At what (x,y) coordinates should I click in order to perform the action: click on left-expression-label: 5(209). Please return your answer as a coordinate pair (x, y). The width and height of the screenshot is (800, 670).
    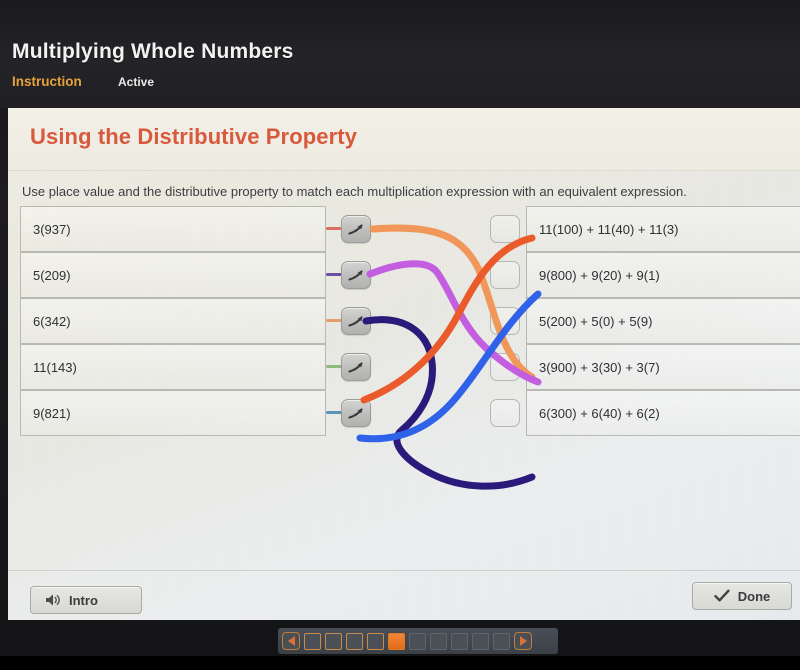
    Looking at the image, I should click on (52, 275).